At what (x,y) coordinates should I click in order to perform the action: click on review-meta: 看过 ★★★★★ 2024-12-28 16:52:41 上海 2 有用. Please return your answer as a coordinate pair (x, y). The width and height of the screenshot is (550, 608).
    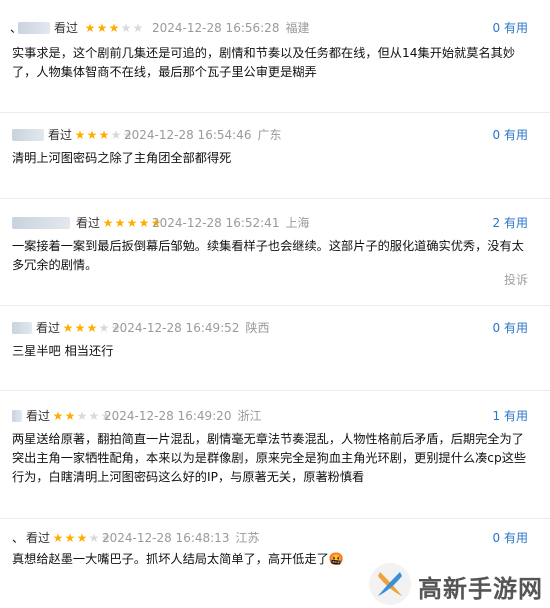
    Looking at the image, I should click on (275, 223).